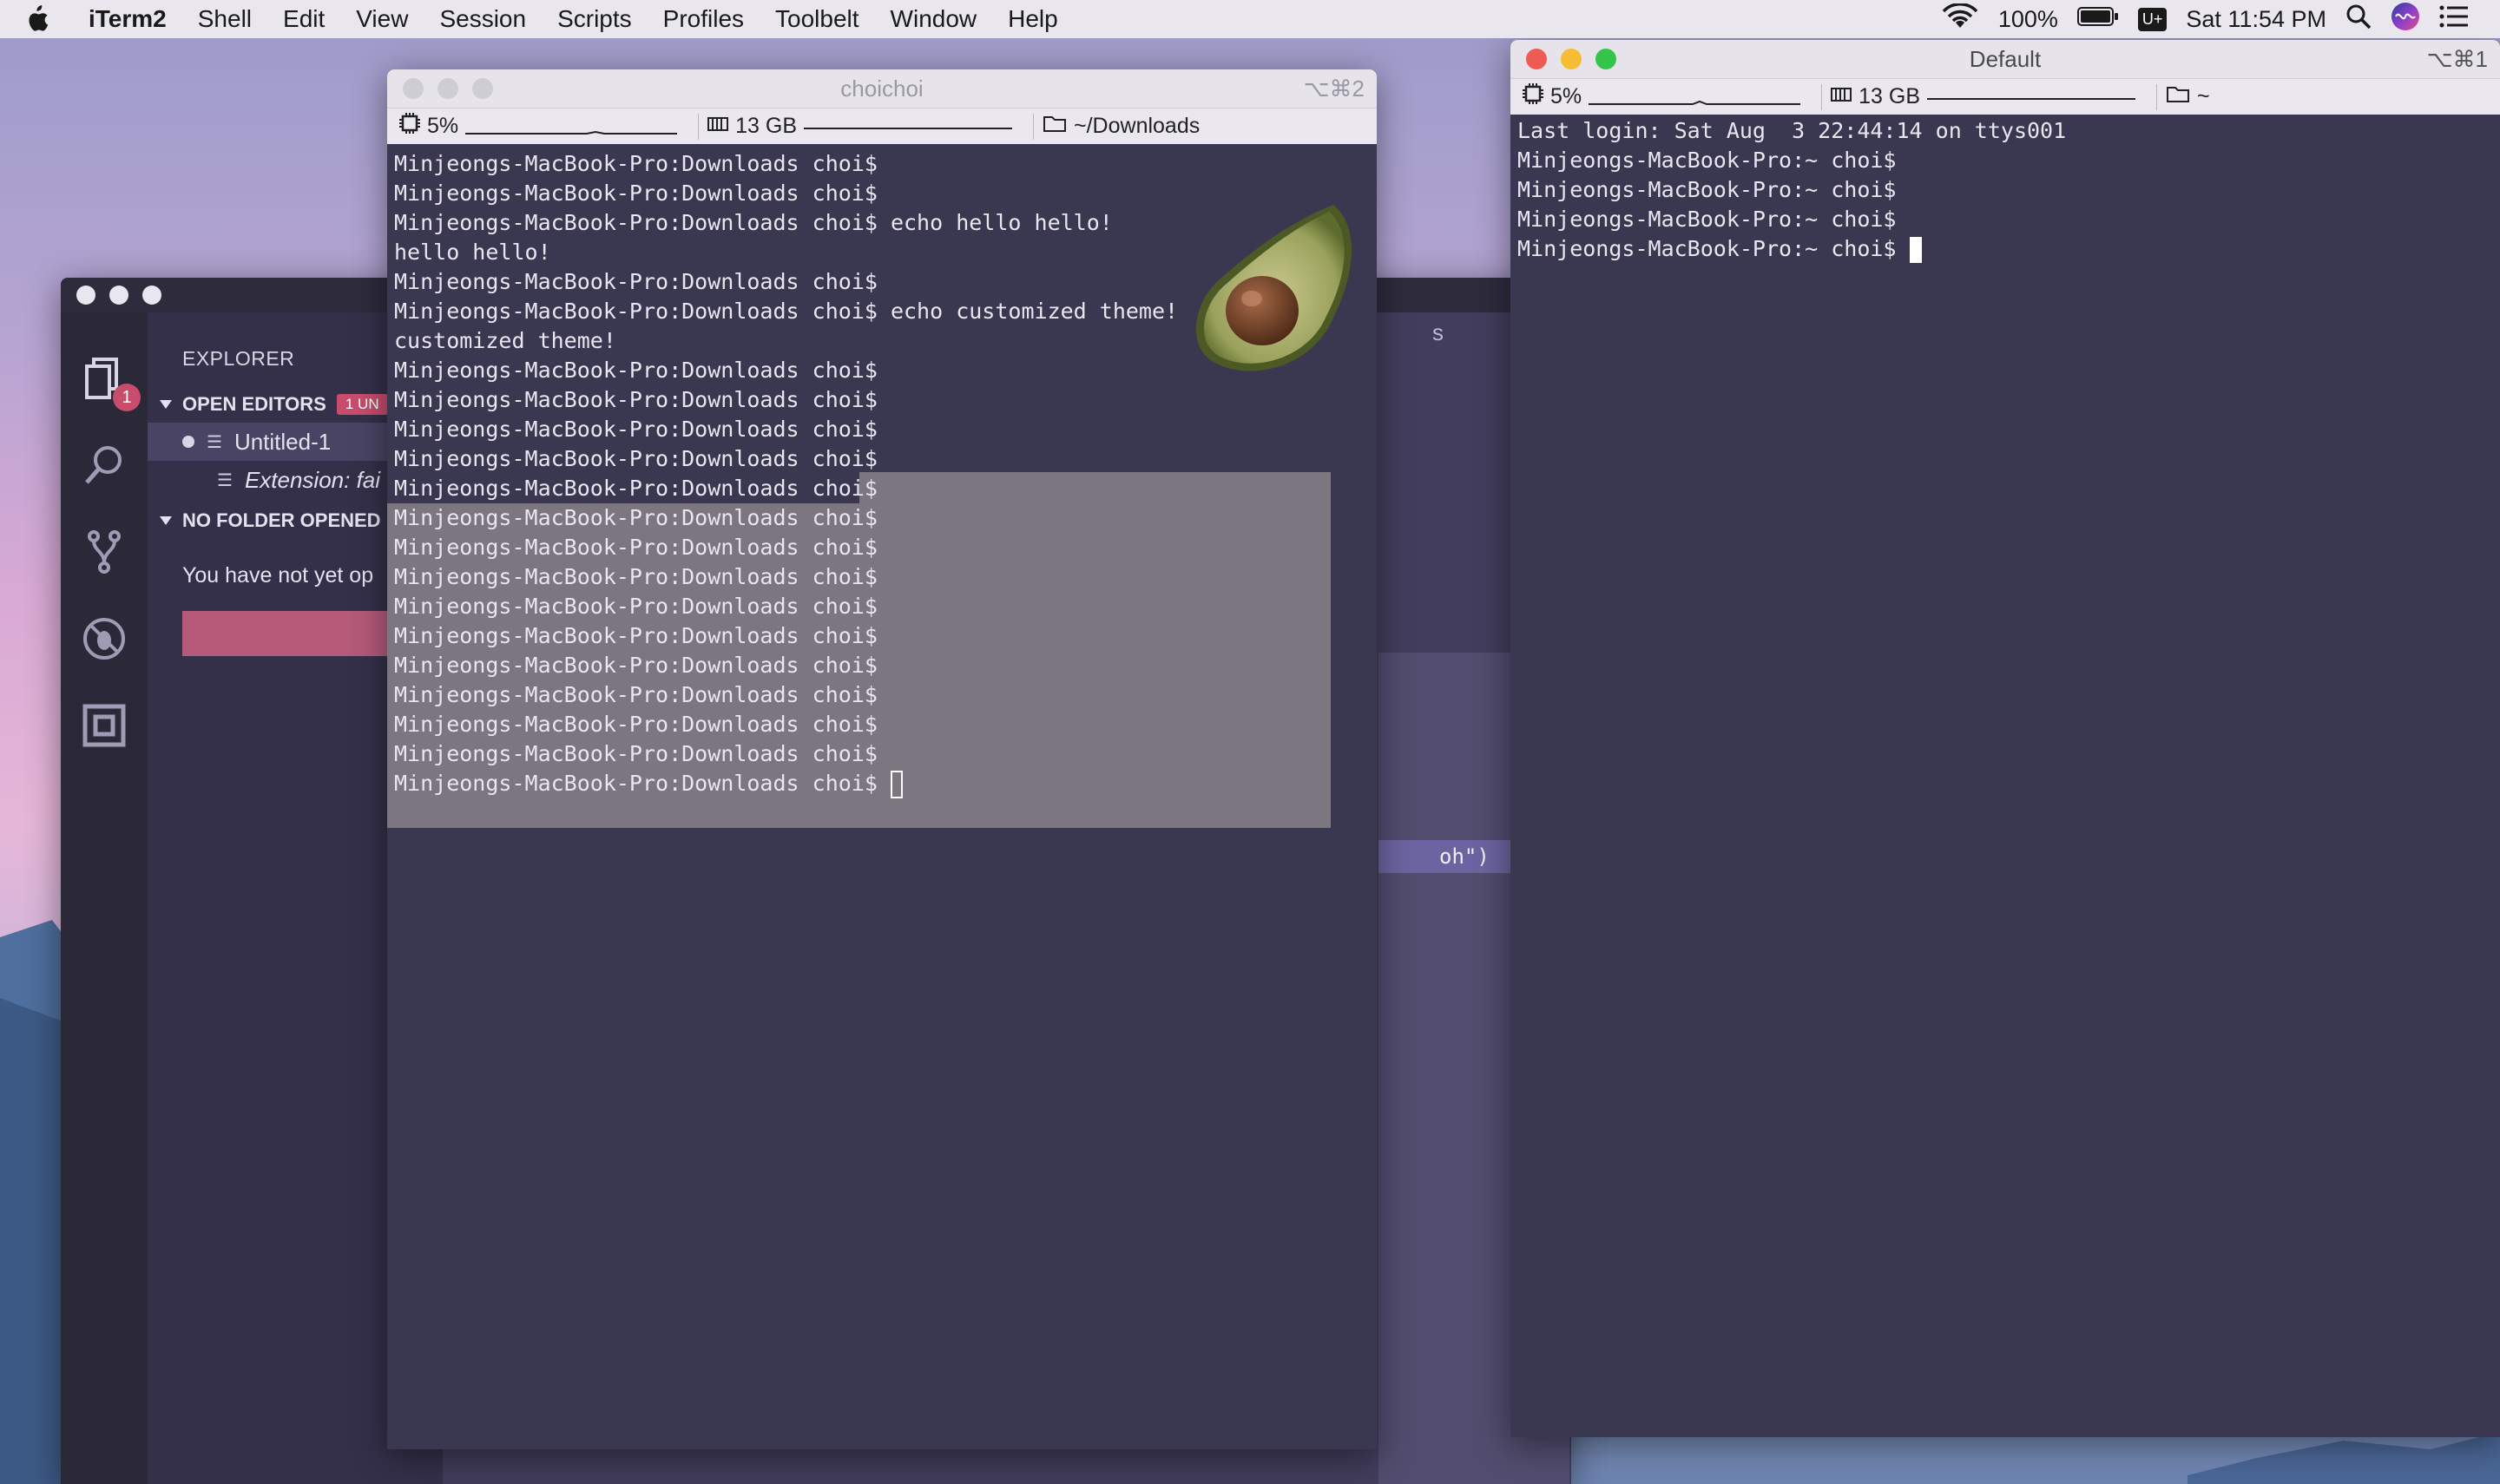 The image size is (2500, 1484). What do you see at coordinates (104, 465) in the screenshot?
I see `search-icon` at bounding box center [104, 465].